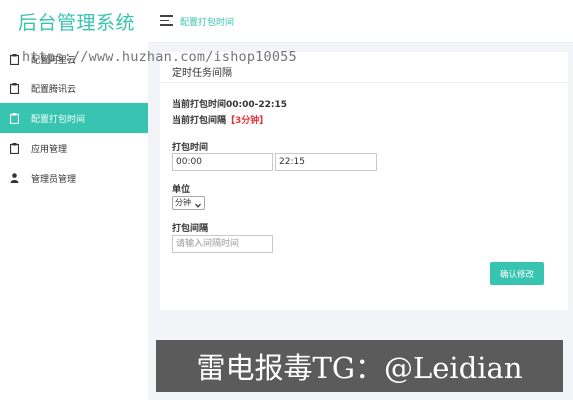 Image resolution: width=573 pixels, height=400 pixels. I want to click on sidebar-item-pack-time: 配置打包时间, so click(74, 118).